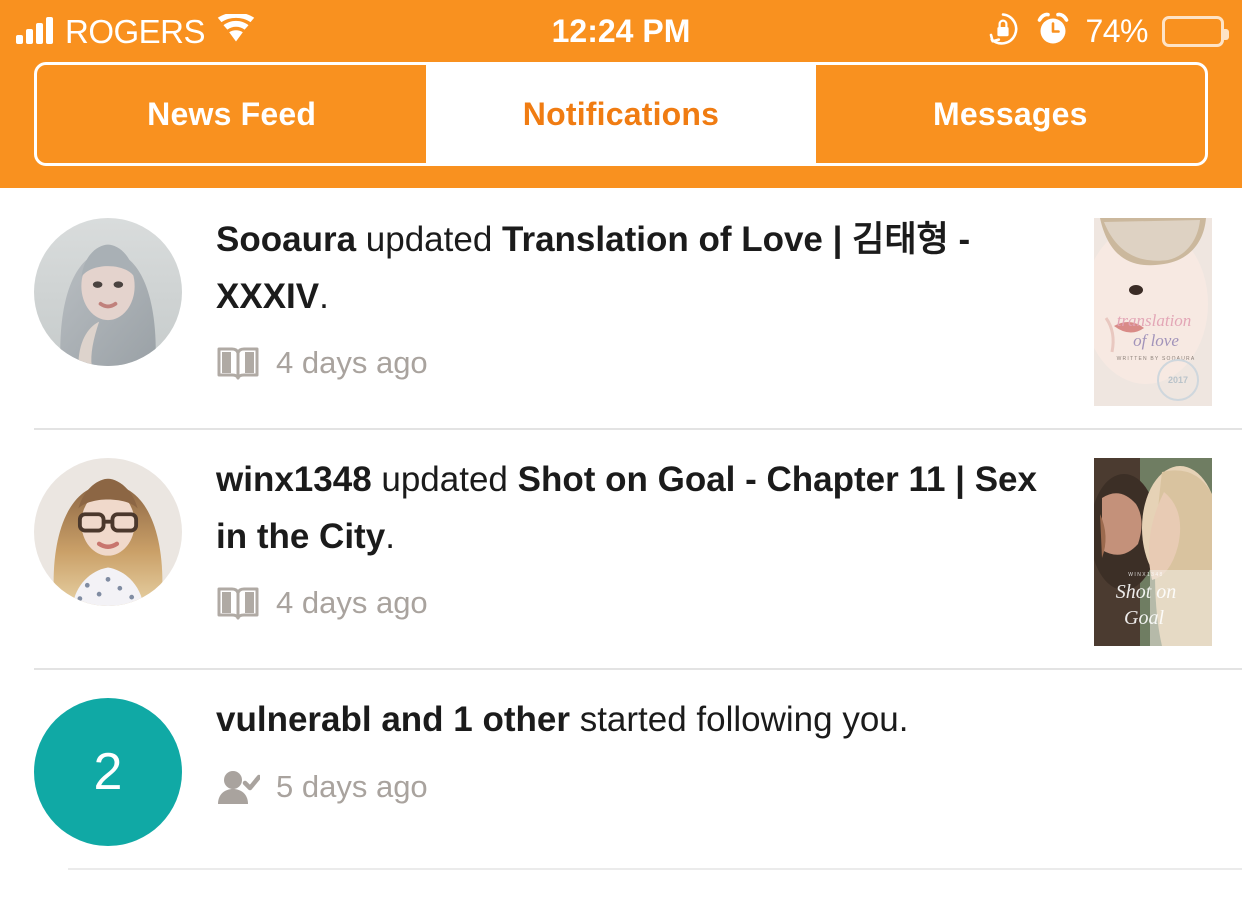 Image resolution: width=1242 pixels, height=906 pixels. What do you see at coordinates (1144, 618) in the screenshot?
I see `svg-text: Goal` at bounding box center [1144, 618].